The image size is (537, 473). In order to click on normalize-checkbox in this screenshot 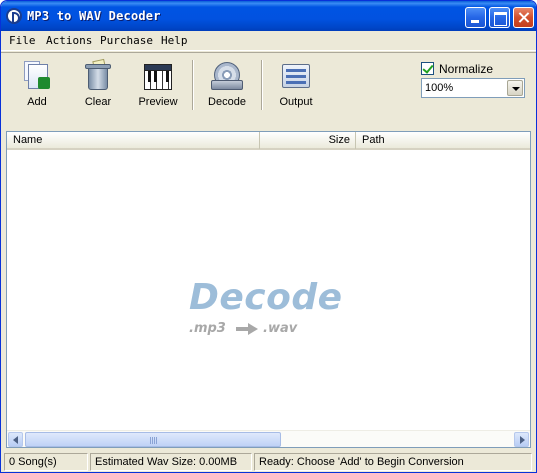, I will do `click(427, 68)`.